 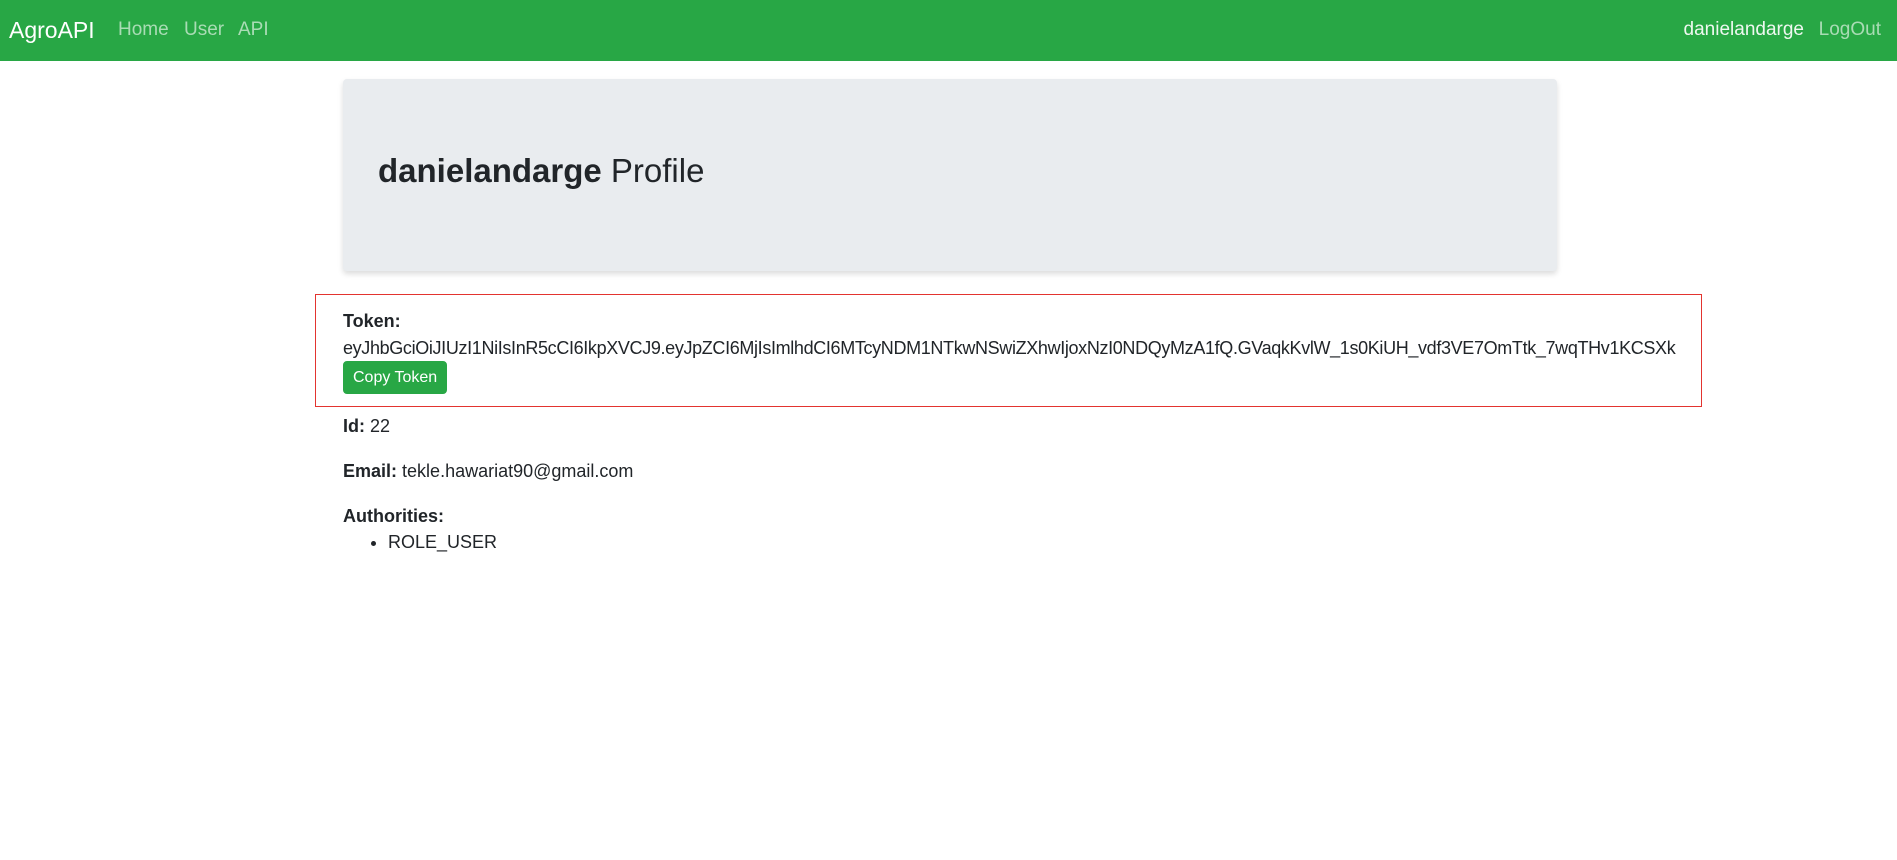 I want to click on nav-link-user: User, so click(x=204, y=30).